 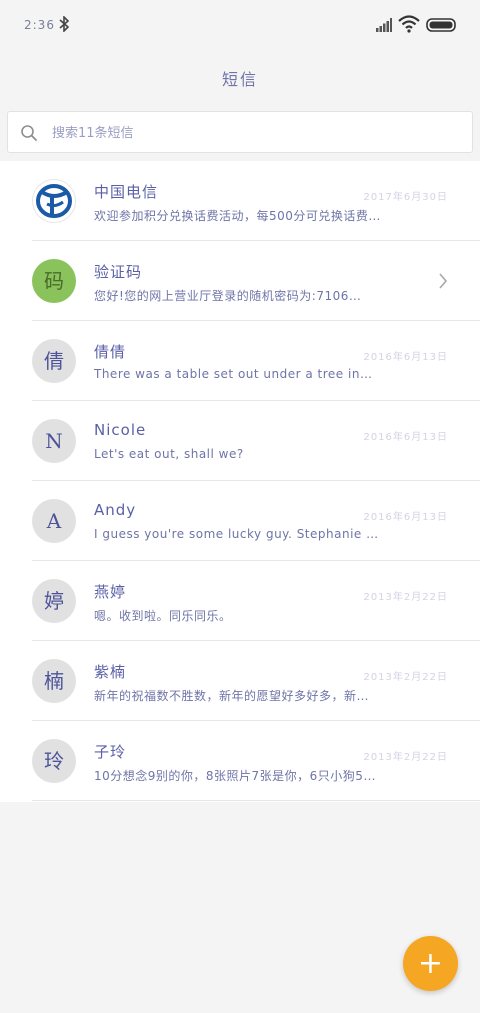 What do you see at coordinates (409, 24) in the screenshot?
I see `wifi-icon` at bounding box center [409, 24].